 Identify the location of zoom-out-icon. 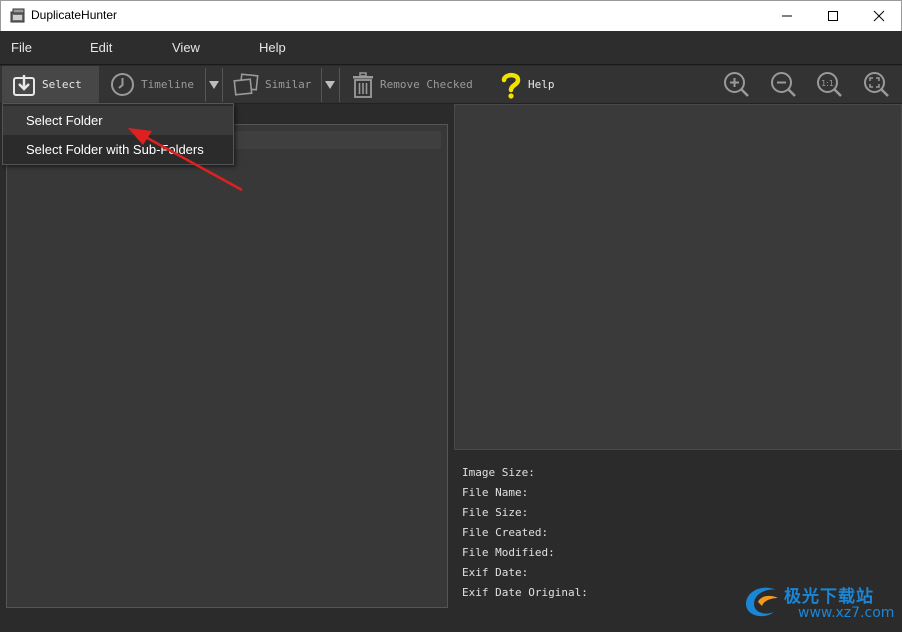
(783, 84).